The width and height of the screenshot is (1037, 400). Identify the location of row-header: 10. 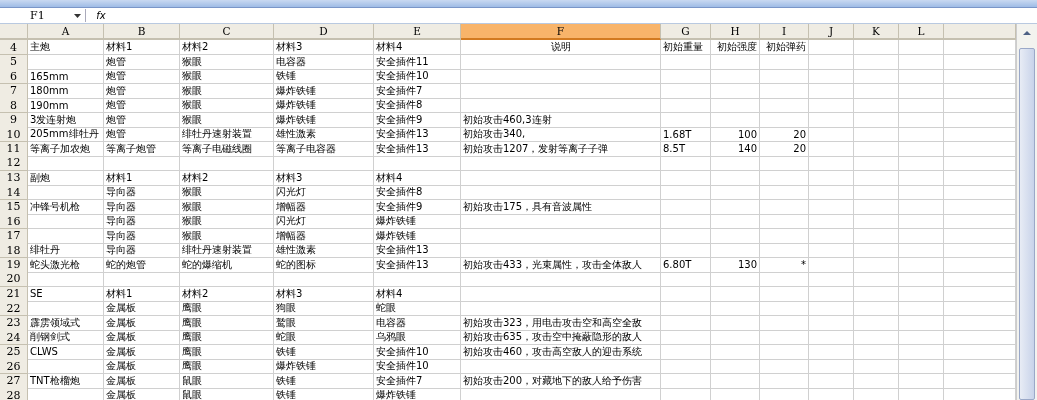
(14, 134).